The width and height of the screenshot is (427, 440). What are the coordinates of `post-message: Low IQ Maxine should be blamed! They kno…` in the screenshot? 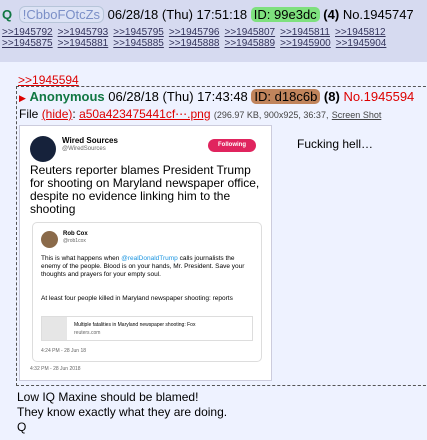 It's located at (122, 412).